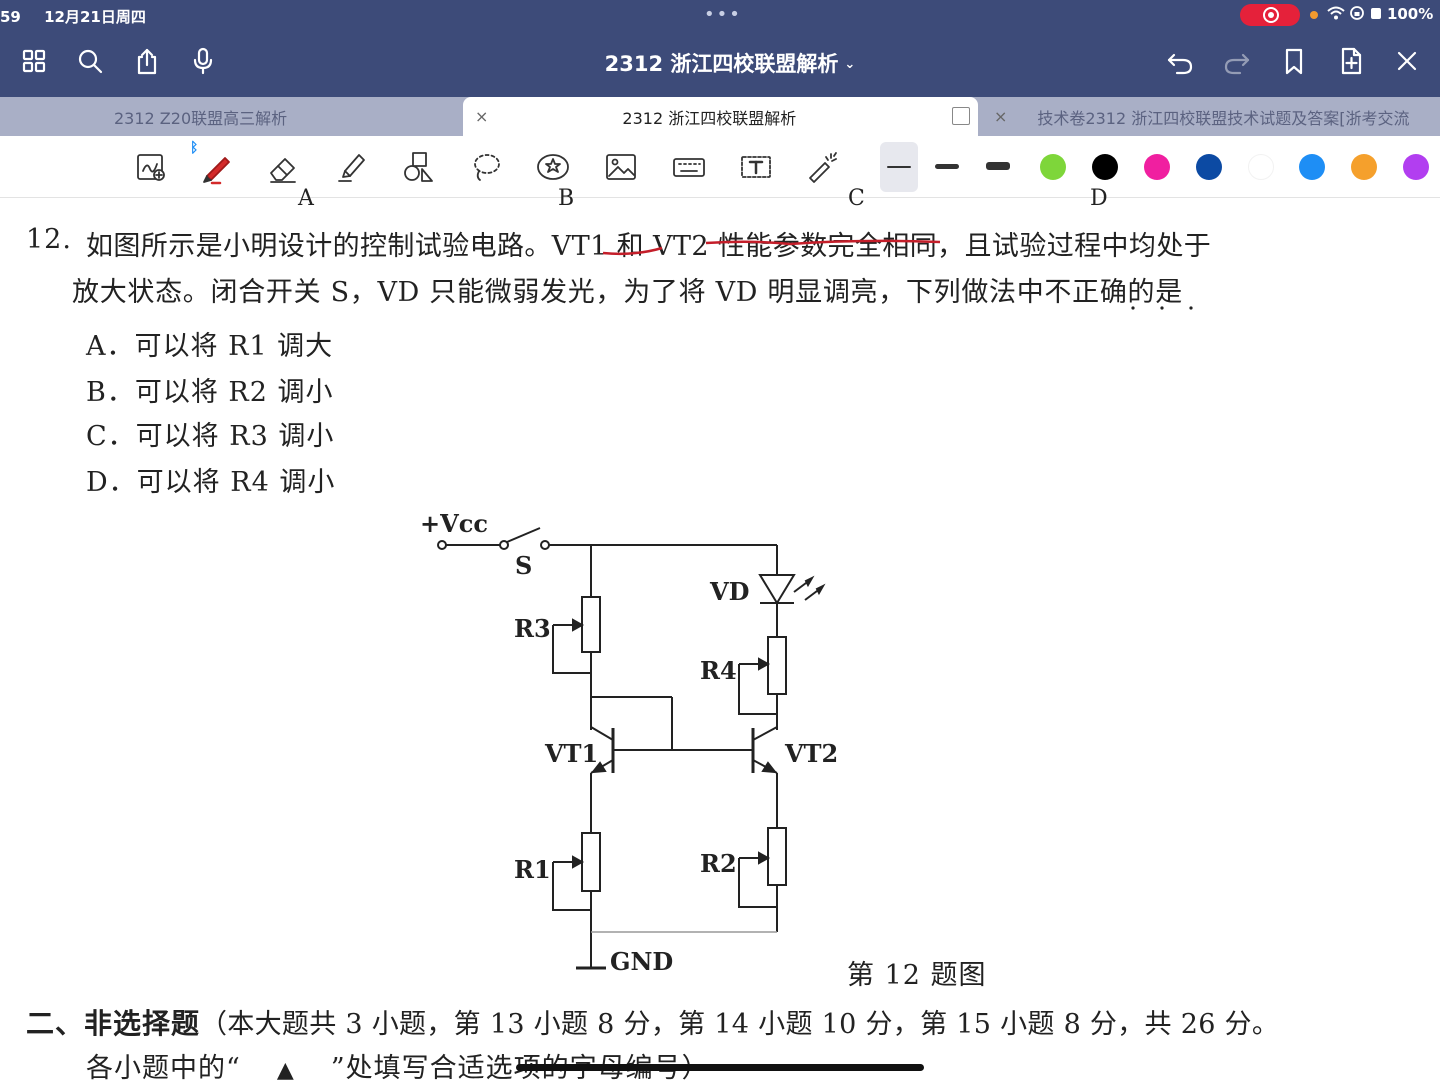 Image resolution: width=1440 pixels, height=1080 pixels. I want to click on option-c-label: C．, so click(111, 436).